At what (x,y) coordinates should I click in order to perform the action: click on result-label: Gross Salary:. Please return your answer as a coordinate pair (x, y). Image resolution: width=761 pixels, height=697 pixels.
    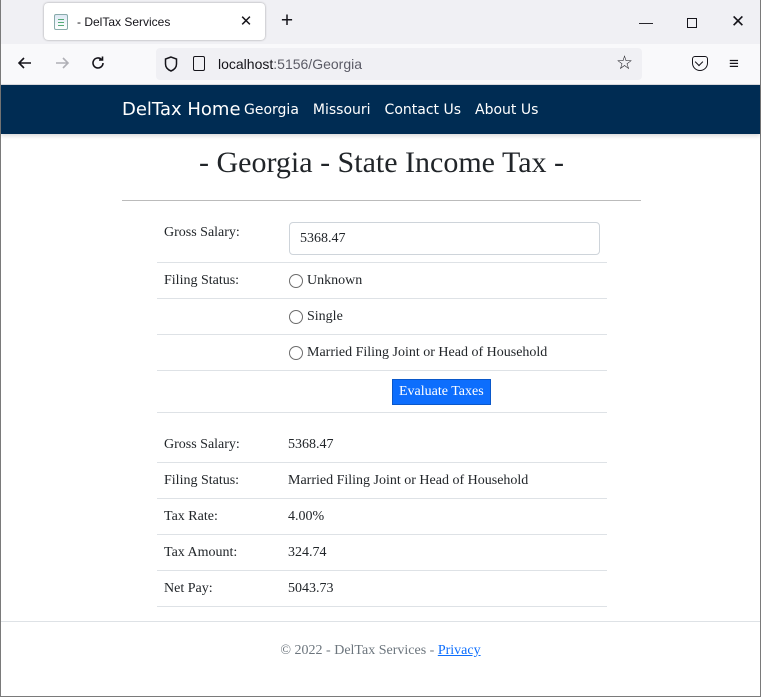
    Looking at the image, I should click on (202, 444).